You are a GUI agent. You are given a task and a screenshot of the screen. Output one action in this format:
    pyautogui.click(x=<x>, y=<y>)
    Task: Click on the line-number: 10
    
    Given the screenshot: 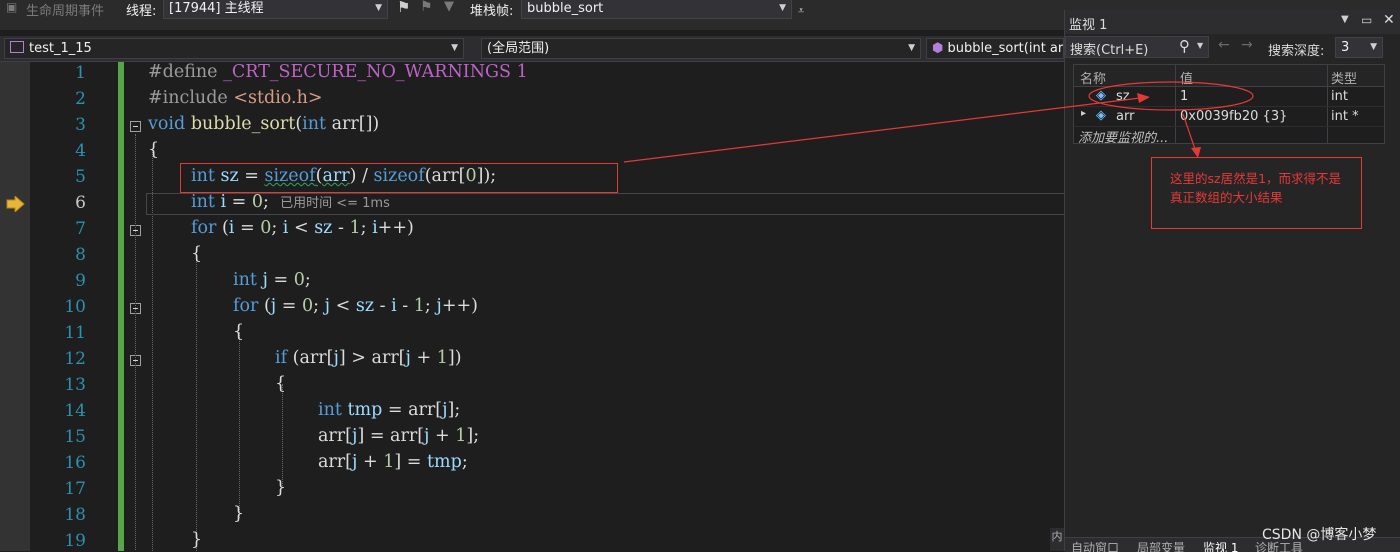 What is the action you would take?
    pyautogui.click(x=75, y=307)
    